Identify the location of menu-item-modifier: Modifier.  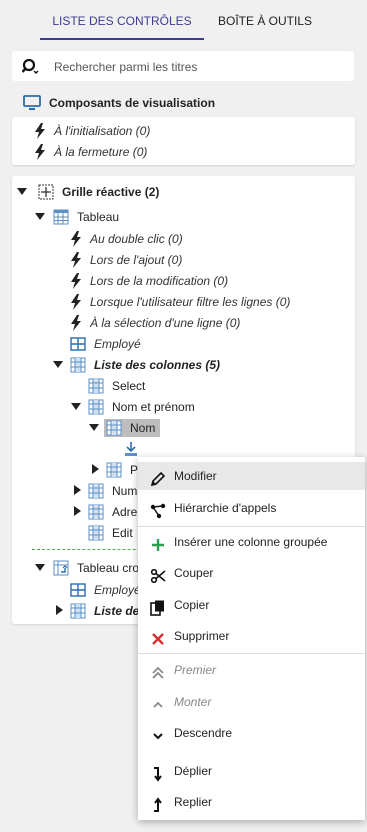
(251, 476).